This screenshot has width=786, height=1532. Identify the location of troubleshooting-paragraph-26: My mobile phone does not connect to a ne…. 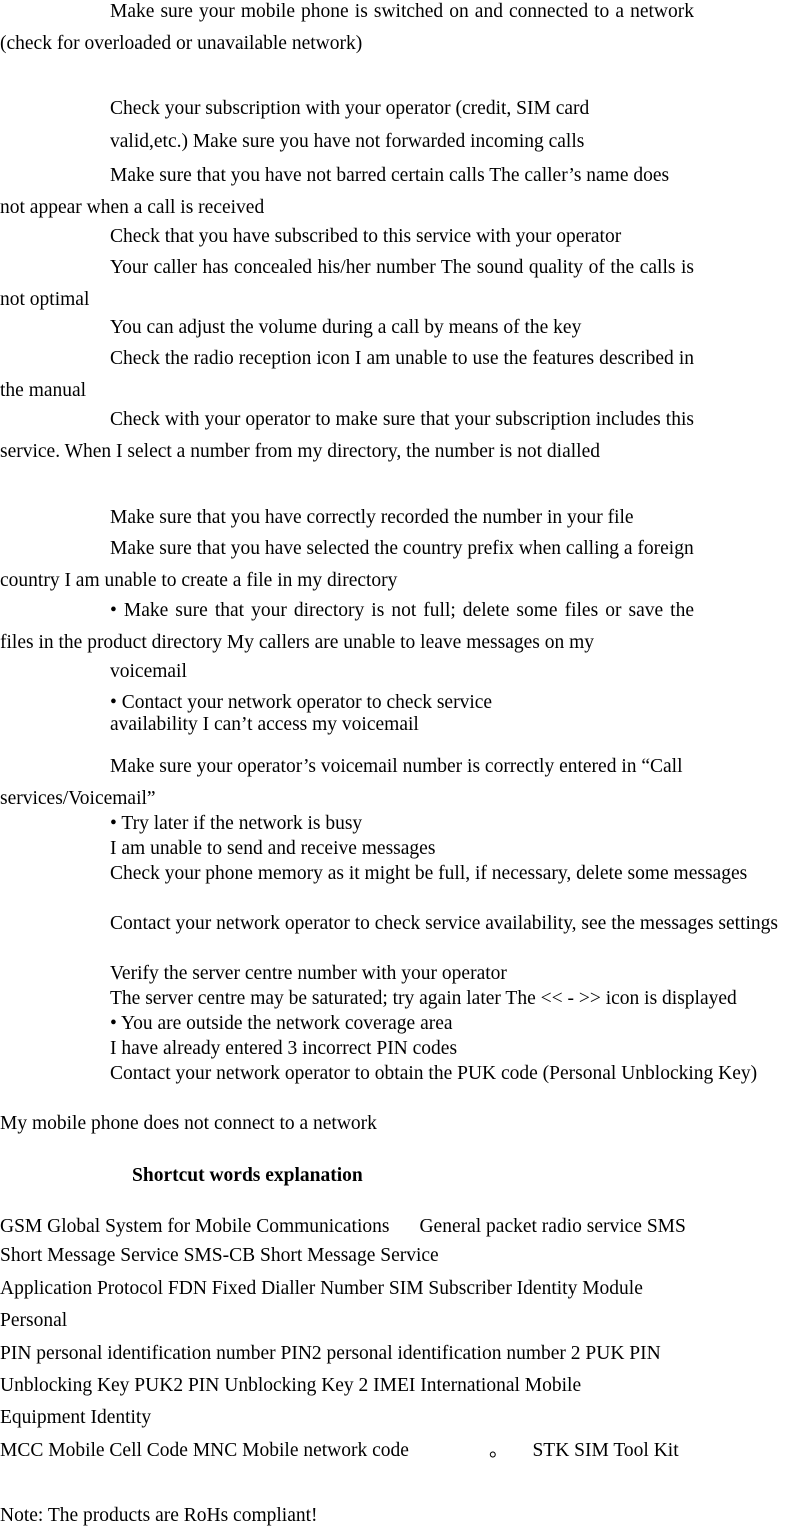
(188, 1123).